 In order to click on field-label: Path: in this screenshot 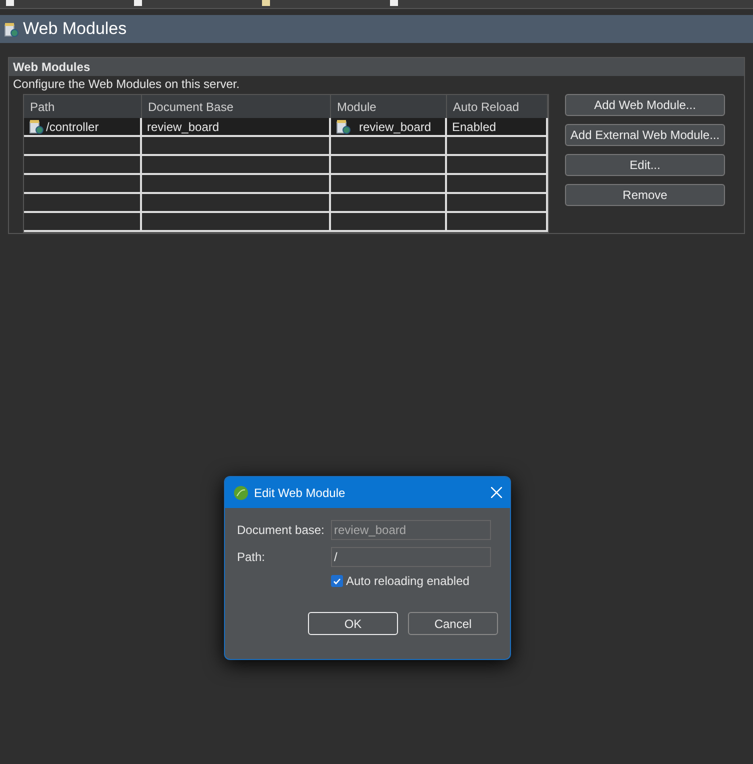, I will do `click(251, 557)`.